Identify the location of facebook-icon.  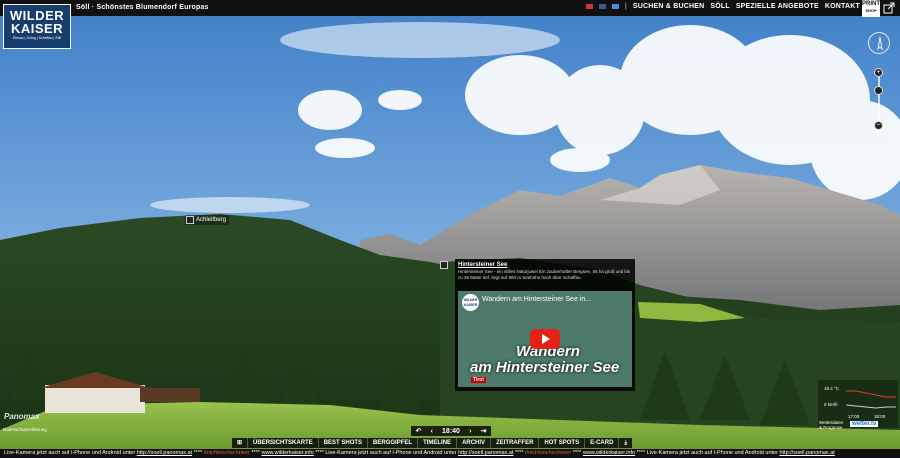
(602, 6).